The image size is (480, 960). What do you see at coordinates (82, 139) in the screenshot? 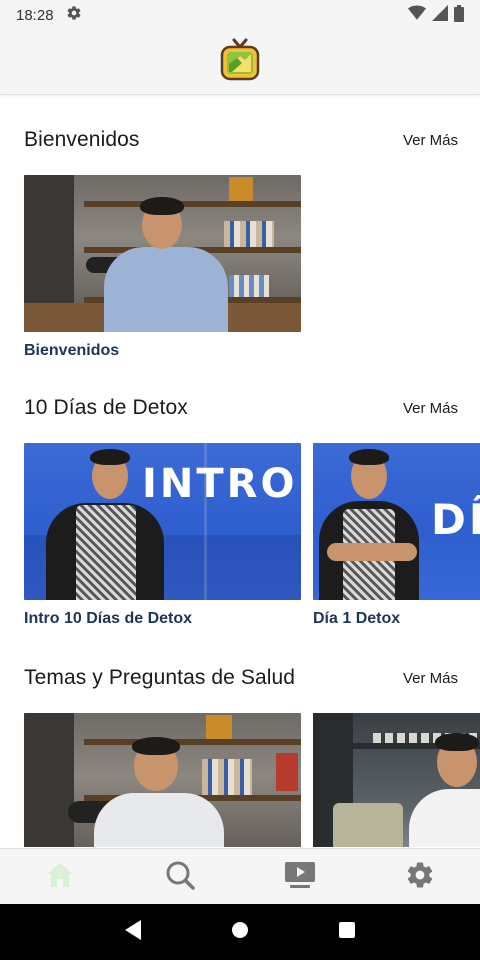
I see `section-title: Bienvenidos` at bounding box center [82, 139].